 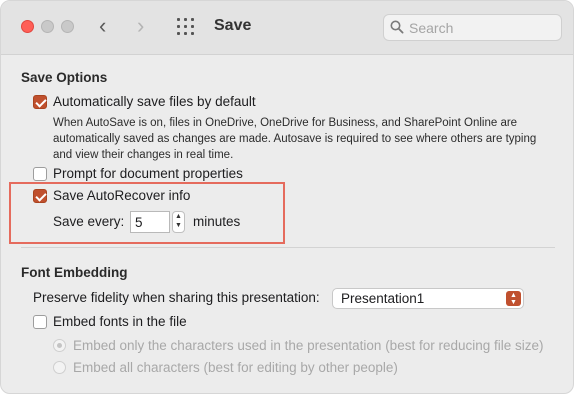 I want to click on search-icon, so click(x=397, y=27).